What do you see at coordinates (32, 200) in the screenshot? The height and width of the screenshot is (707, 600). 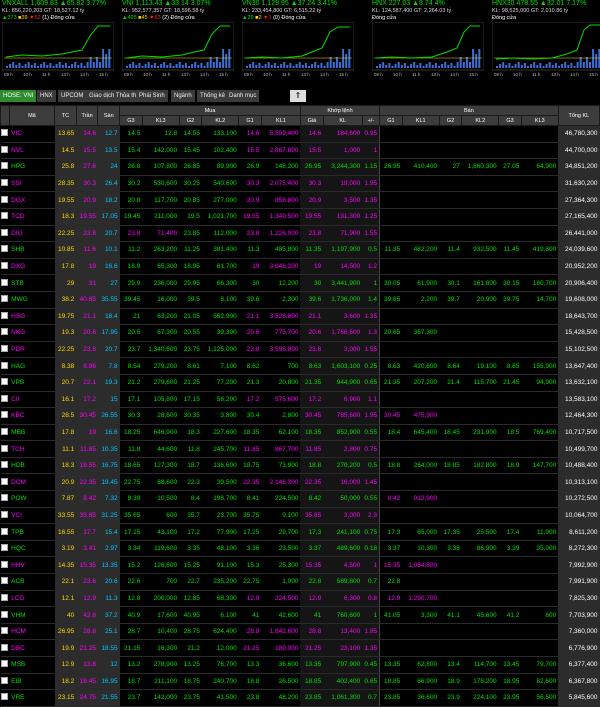 I see `cell-symbol: DGX` at bounding box center [32, 200].